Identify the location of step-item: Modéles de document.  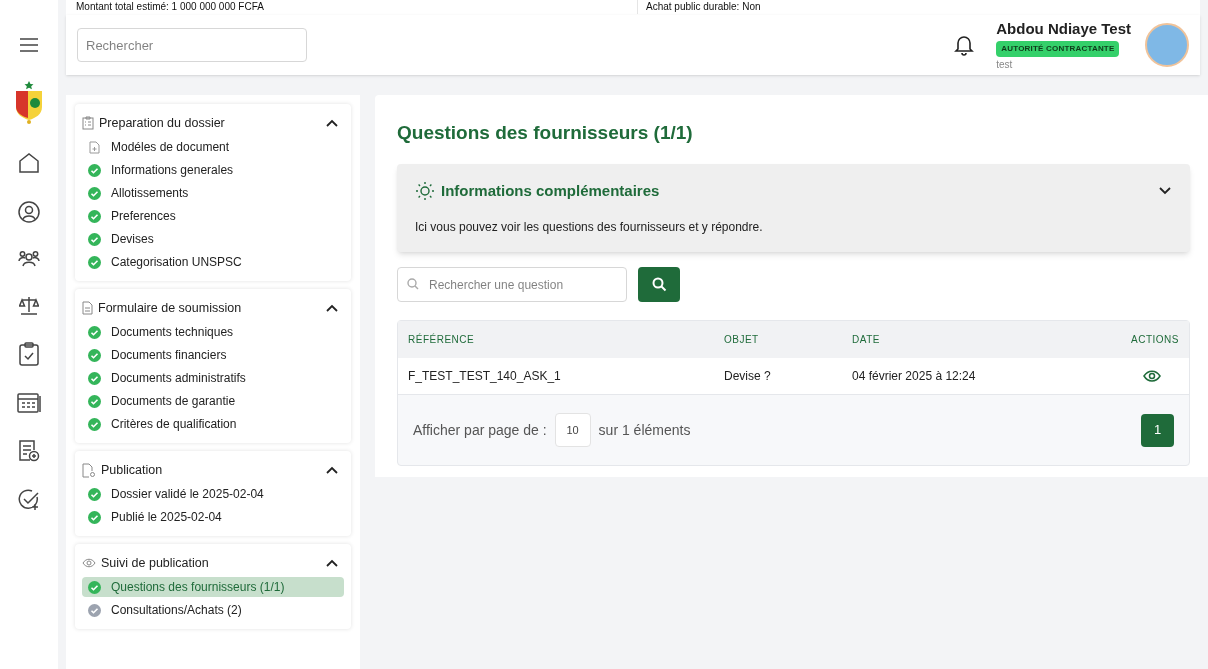
(213, 147).